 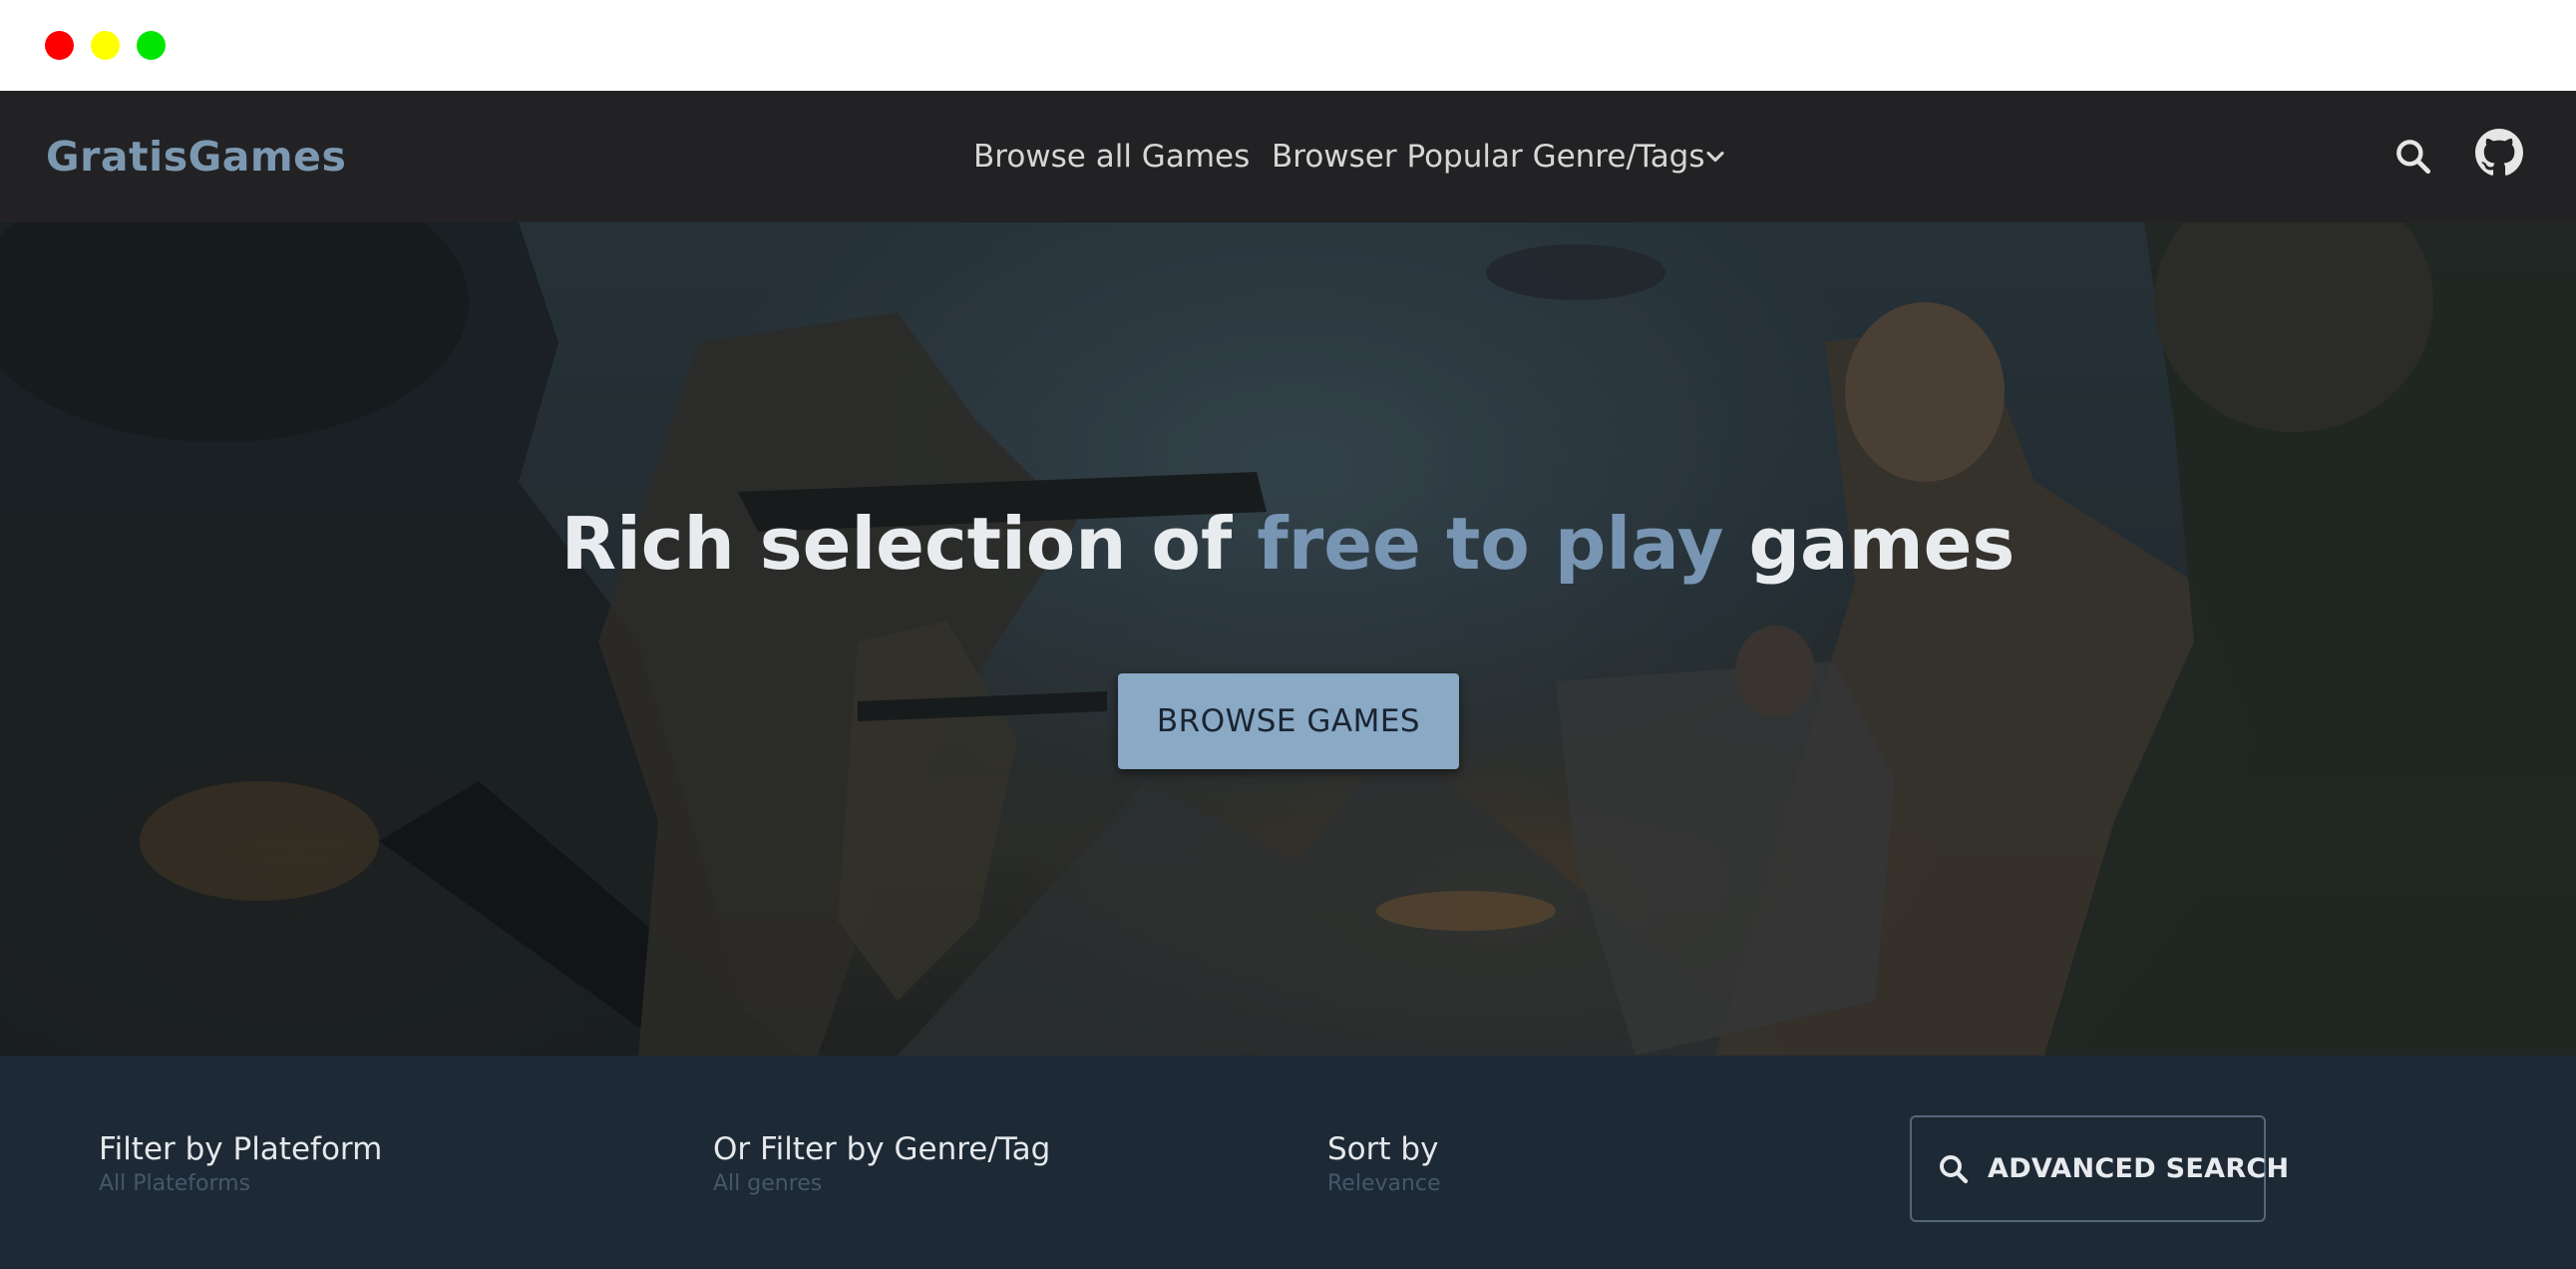 I want to click on genre-filter-label: Or Filter by Genre/Tag, so click(x=882, y=1149).